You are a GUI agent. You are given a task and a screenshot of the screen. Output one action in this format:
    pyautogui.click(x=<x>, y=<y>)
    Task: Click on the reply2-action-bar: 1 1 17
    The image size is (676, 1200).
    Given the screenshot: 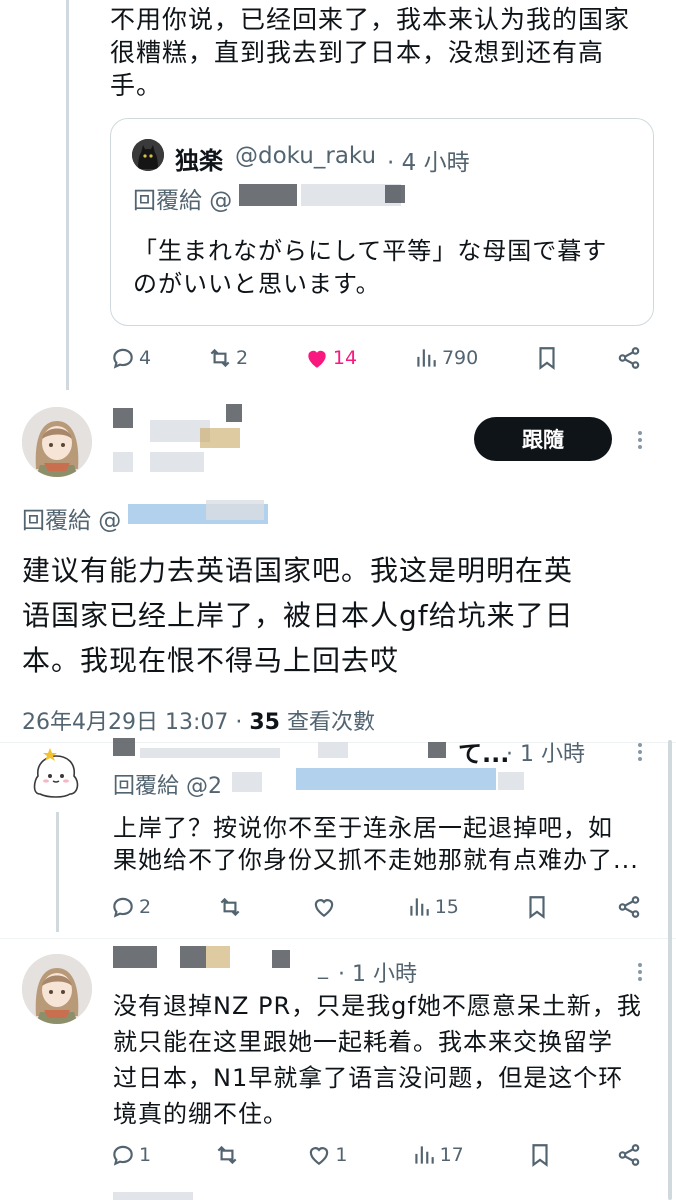 What is the action you would take?
    pyautogui.click(x=376, y=1155)
    